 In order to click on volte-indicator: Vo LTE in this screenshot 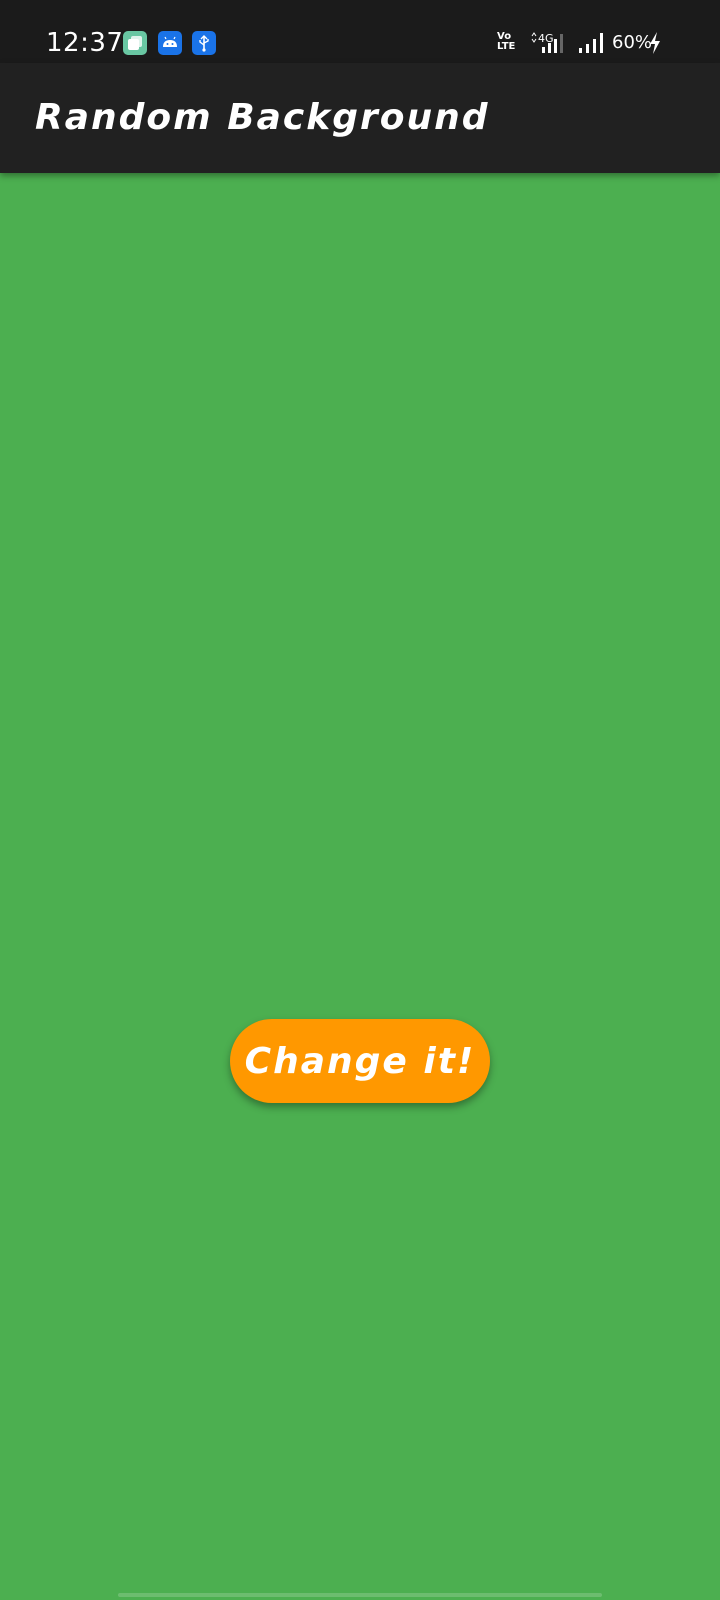, I will do `click(510, 43)`.